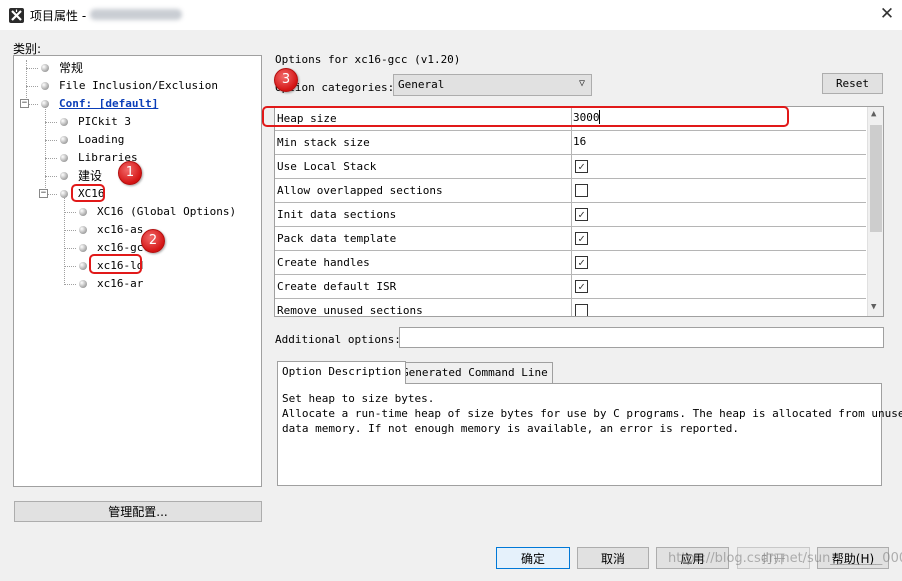 The width and height of the screenshot is (902, 581). I want to click on tree-item: PICkit 3, so click(95, 122).